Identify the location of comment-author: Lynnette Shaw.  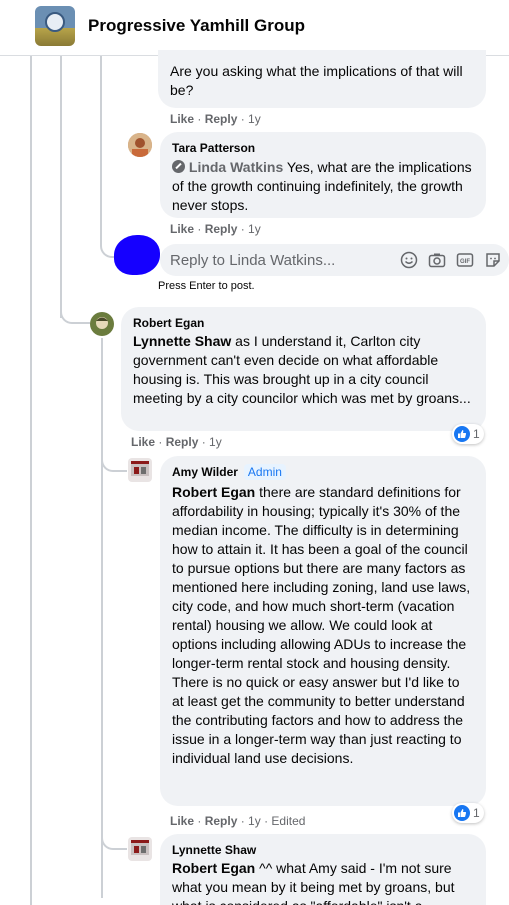
(323, 850).